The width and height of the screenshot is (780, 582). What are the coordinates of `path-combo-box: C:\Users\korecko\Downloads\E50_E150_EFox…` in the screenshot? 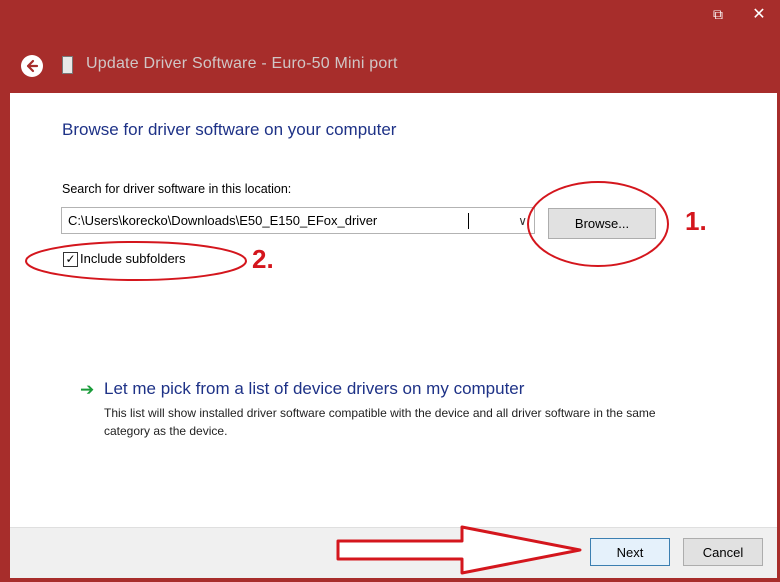 It's located at (298, 220).